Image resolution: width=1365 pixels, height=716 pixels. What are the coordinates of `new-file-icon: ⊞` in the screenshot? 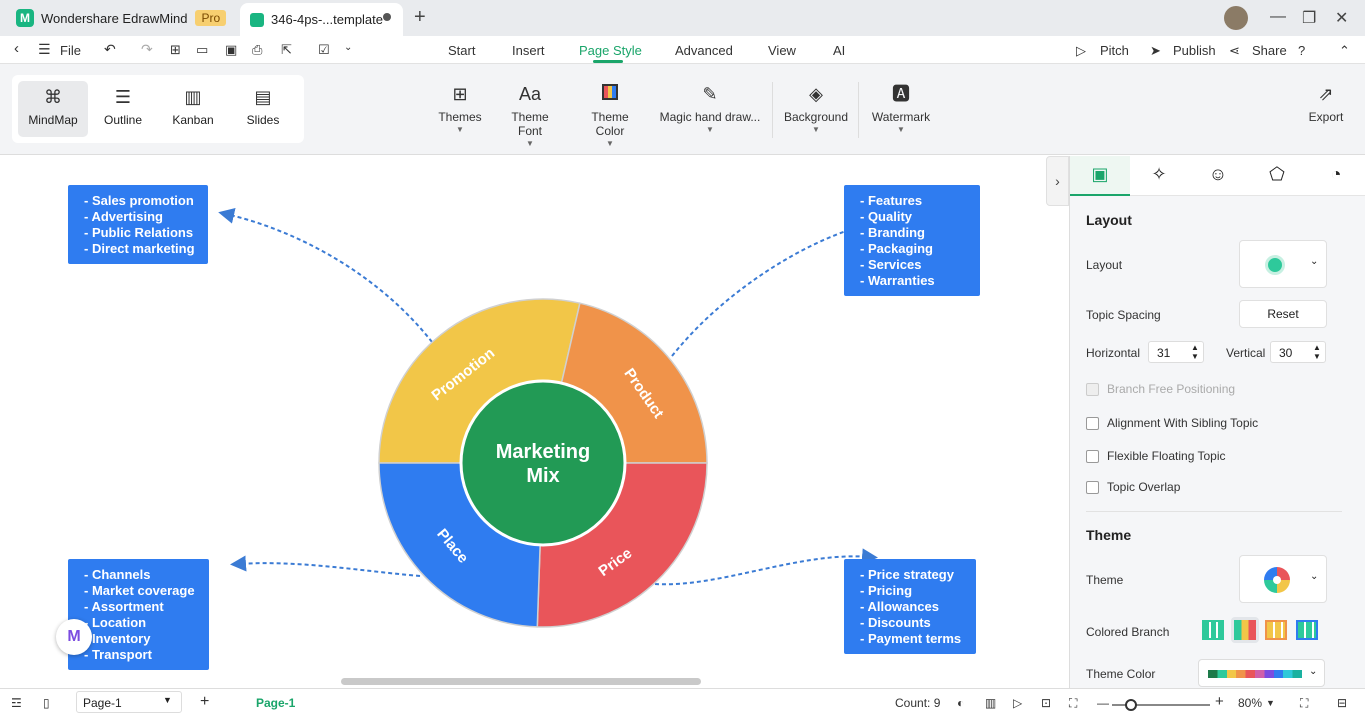 It's located at (175, 50).